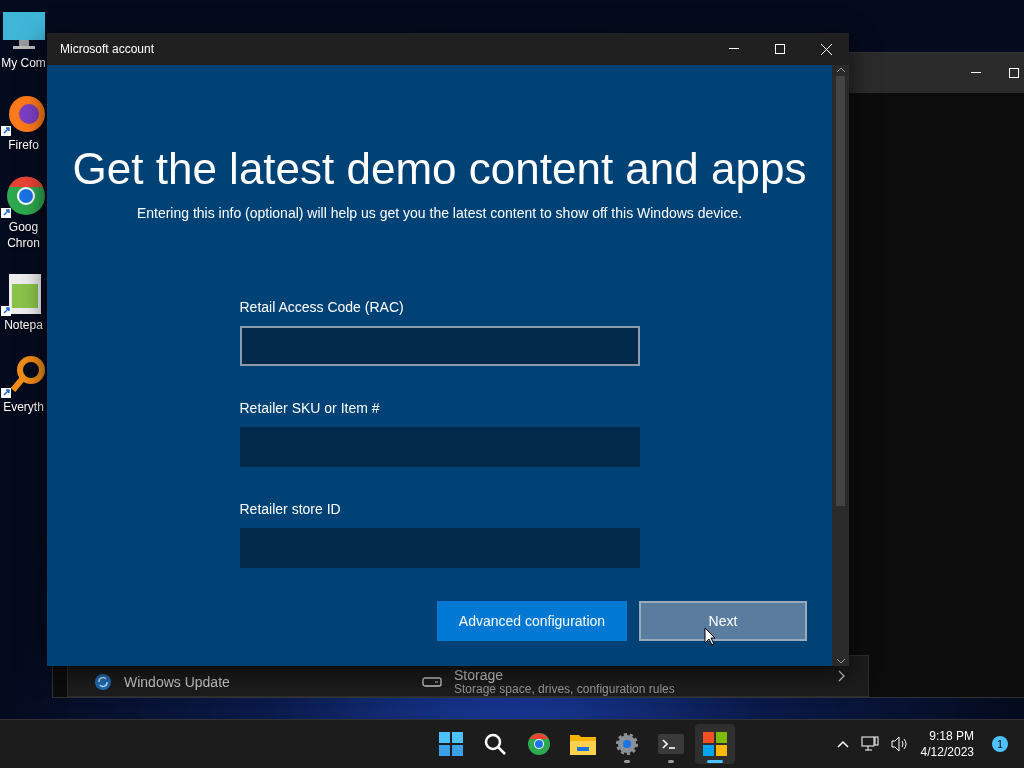 The image size is (1024, 768). What do you see at coordinates (899, 744) in the screenshot?
I see `volume-icon` at bounding box center [899, 744].